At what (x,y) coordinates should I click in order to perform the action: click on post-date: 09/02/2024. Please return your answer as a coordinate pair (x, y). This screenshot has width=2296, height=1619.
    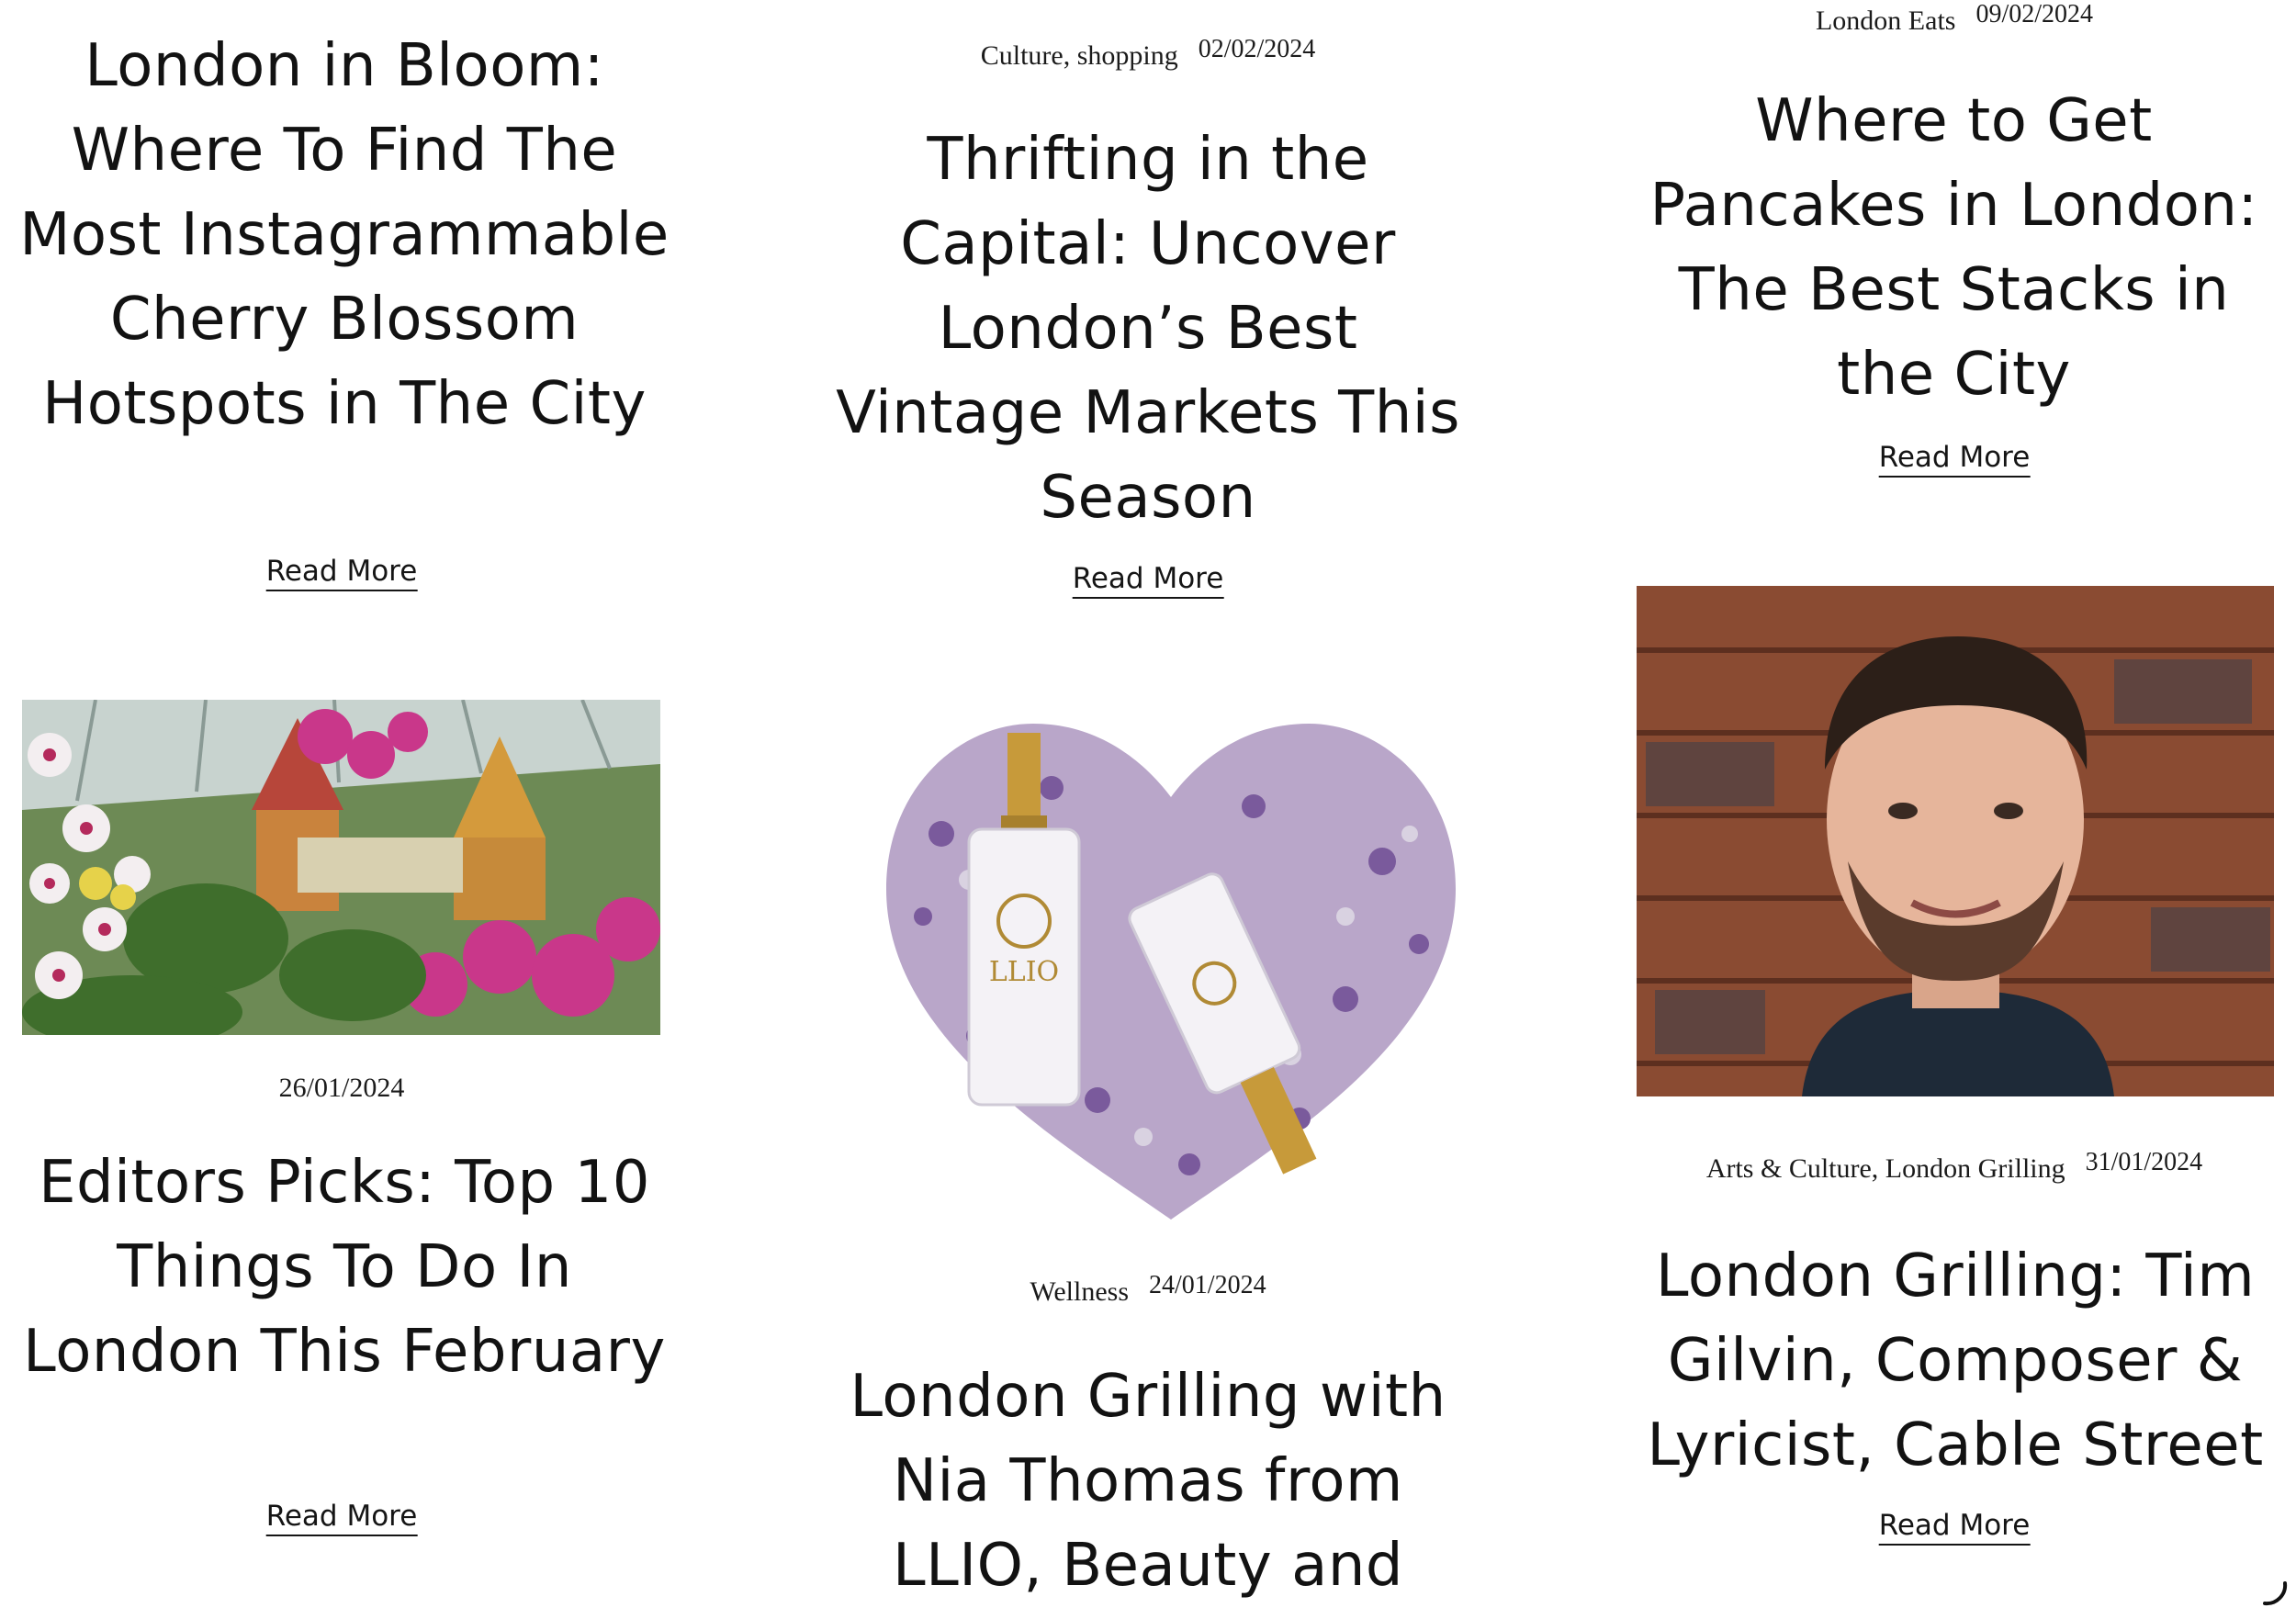
    Looking at the image, I should click on (2034, 14).